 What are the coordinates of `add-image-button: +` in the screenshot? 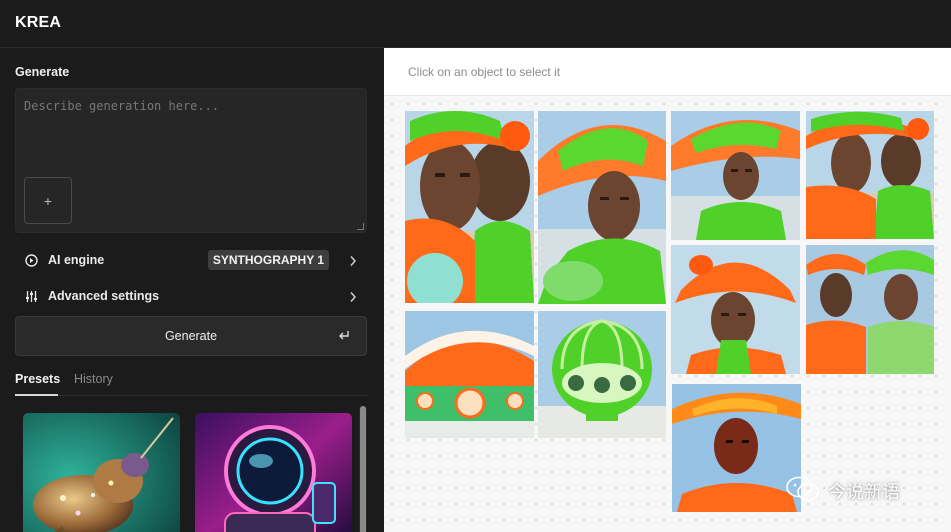 It's located at (48, 200).